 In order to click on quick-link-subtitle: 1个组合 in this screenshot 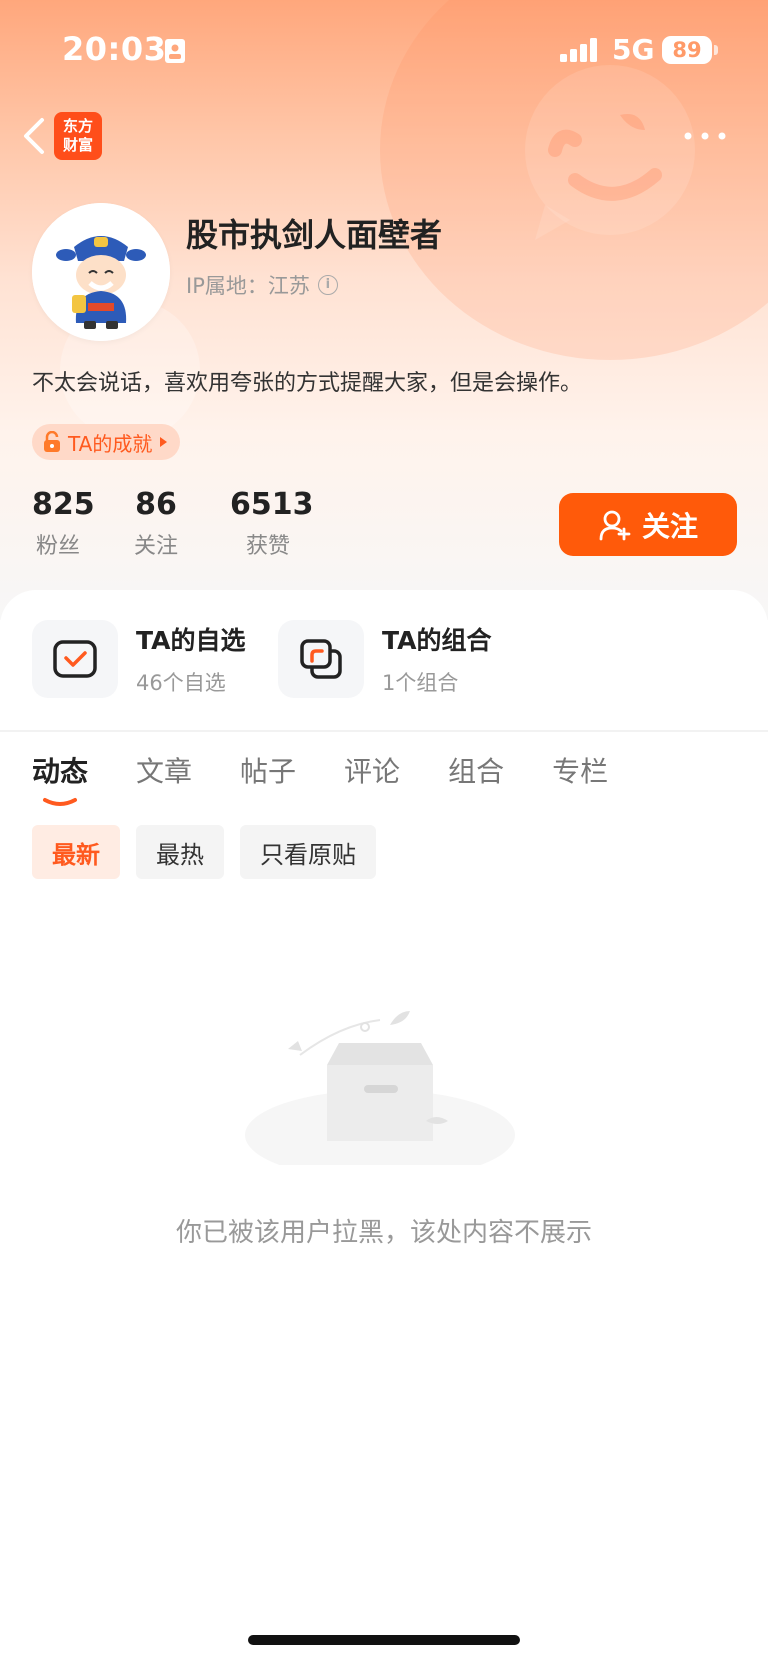, I will do `click(420, 683)`.